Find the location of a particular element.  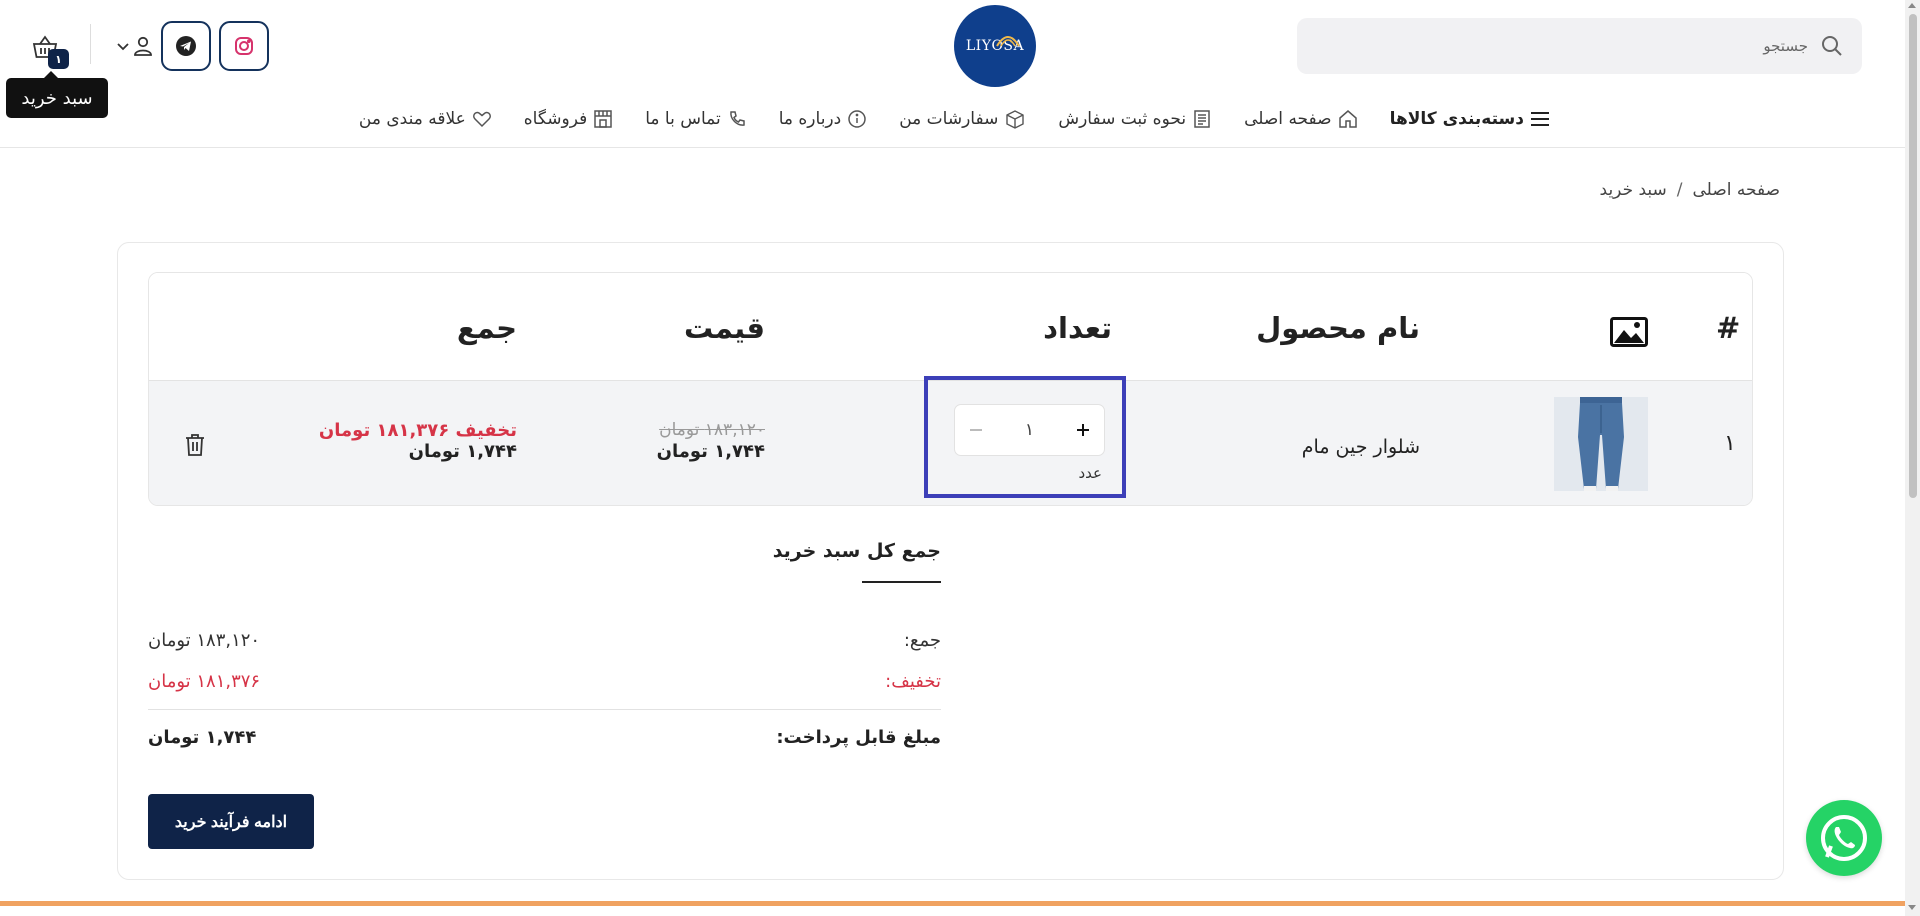

jeans-image-icon is located at coordinates (1601, 444).